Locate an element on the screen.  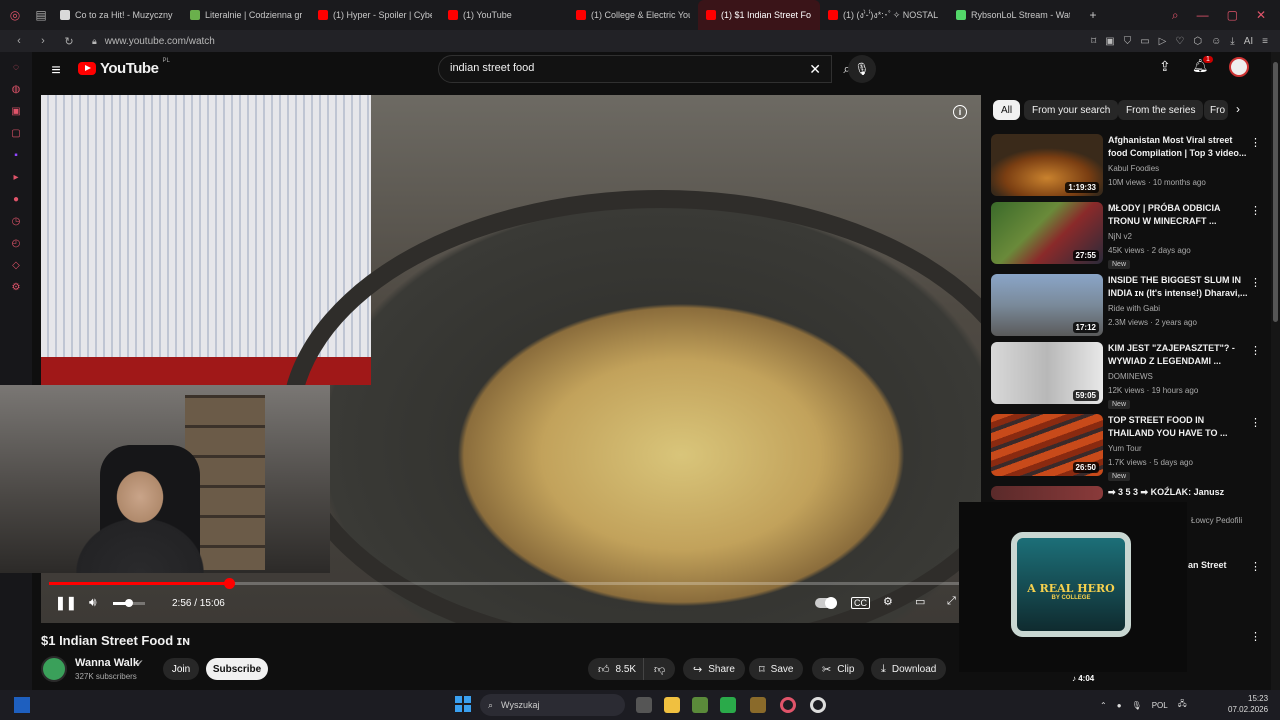
browser-tab: Co to za Hit! - Muzyczny Q is located at coordinates (117, 15).